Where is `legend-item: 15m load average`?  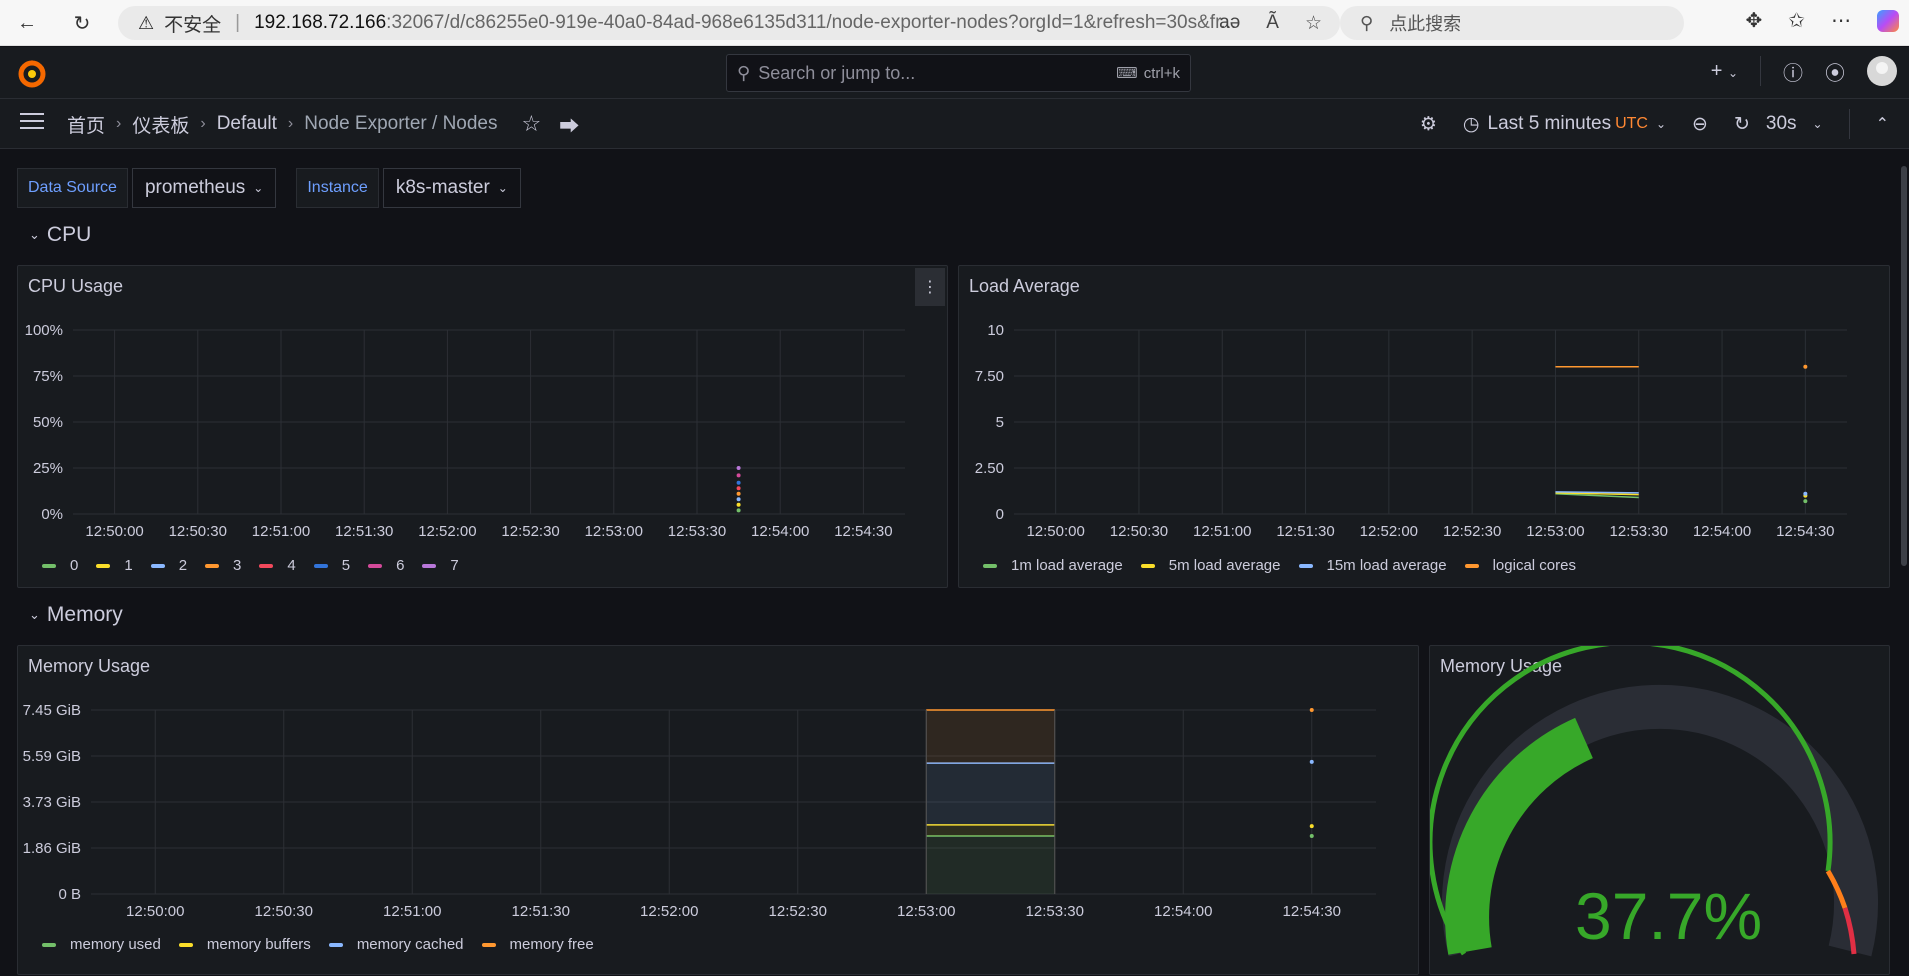 legend-item: 15m load average is located at coordinates (1372, 565).